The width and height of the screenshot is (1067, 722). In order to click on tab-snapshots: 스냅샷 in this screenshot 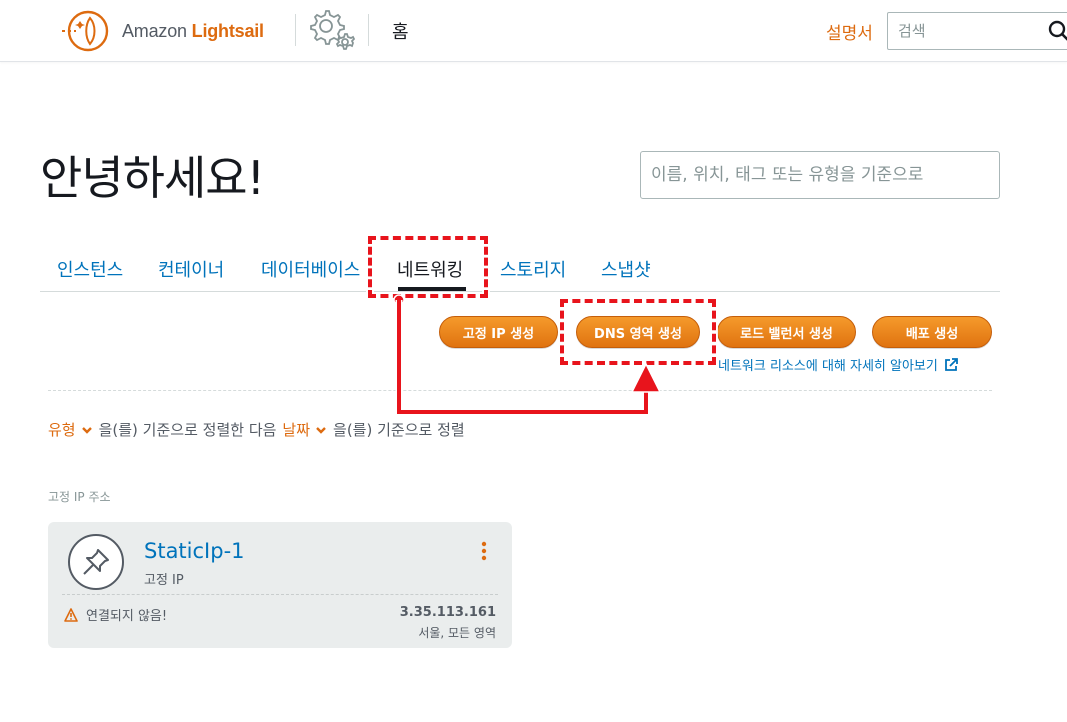, I will do `click(626, 269)`.